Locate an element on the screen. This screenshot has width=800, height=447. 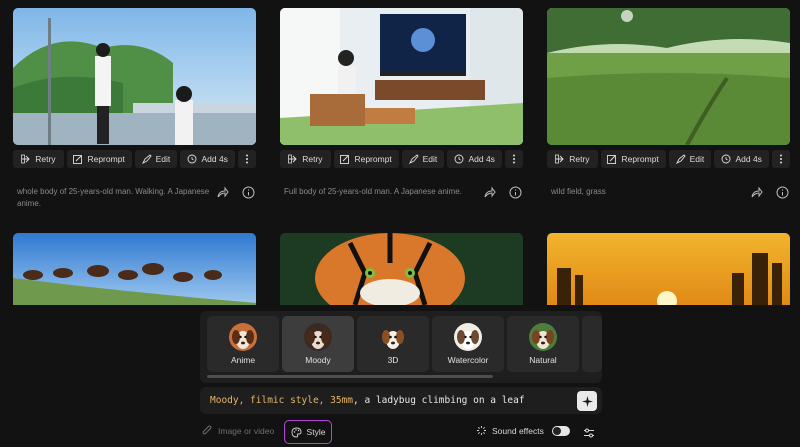
style-picker-panel: Anime Moody 3D Watercolor Natural is located at coordinates (401, 347).